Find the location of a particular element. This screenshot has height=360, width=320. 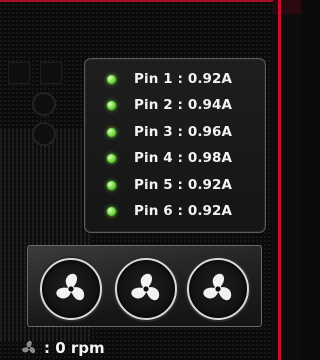

right-accent-rail is located at coordinates (287, 180).